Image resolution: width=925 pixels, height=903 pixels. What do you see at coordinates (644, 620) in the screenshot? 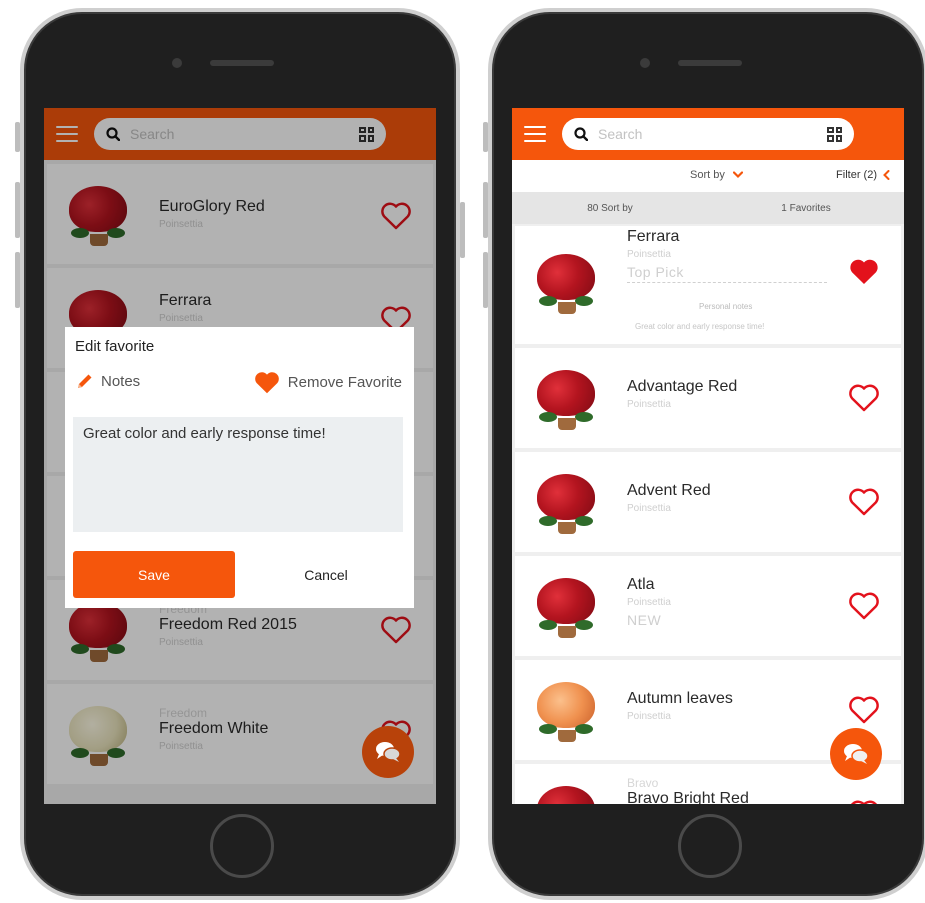
I see `product-tag: NEW` at bounding box center [644, 620].